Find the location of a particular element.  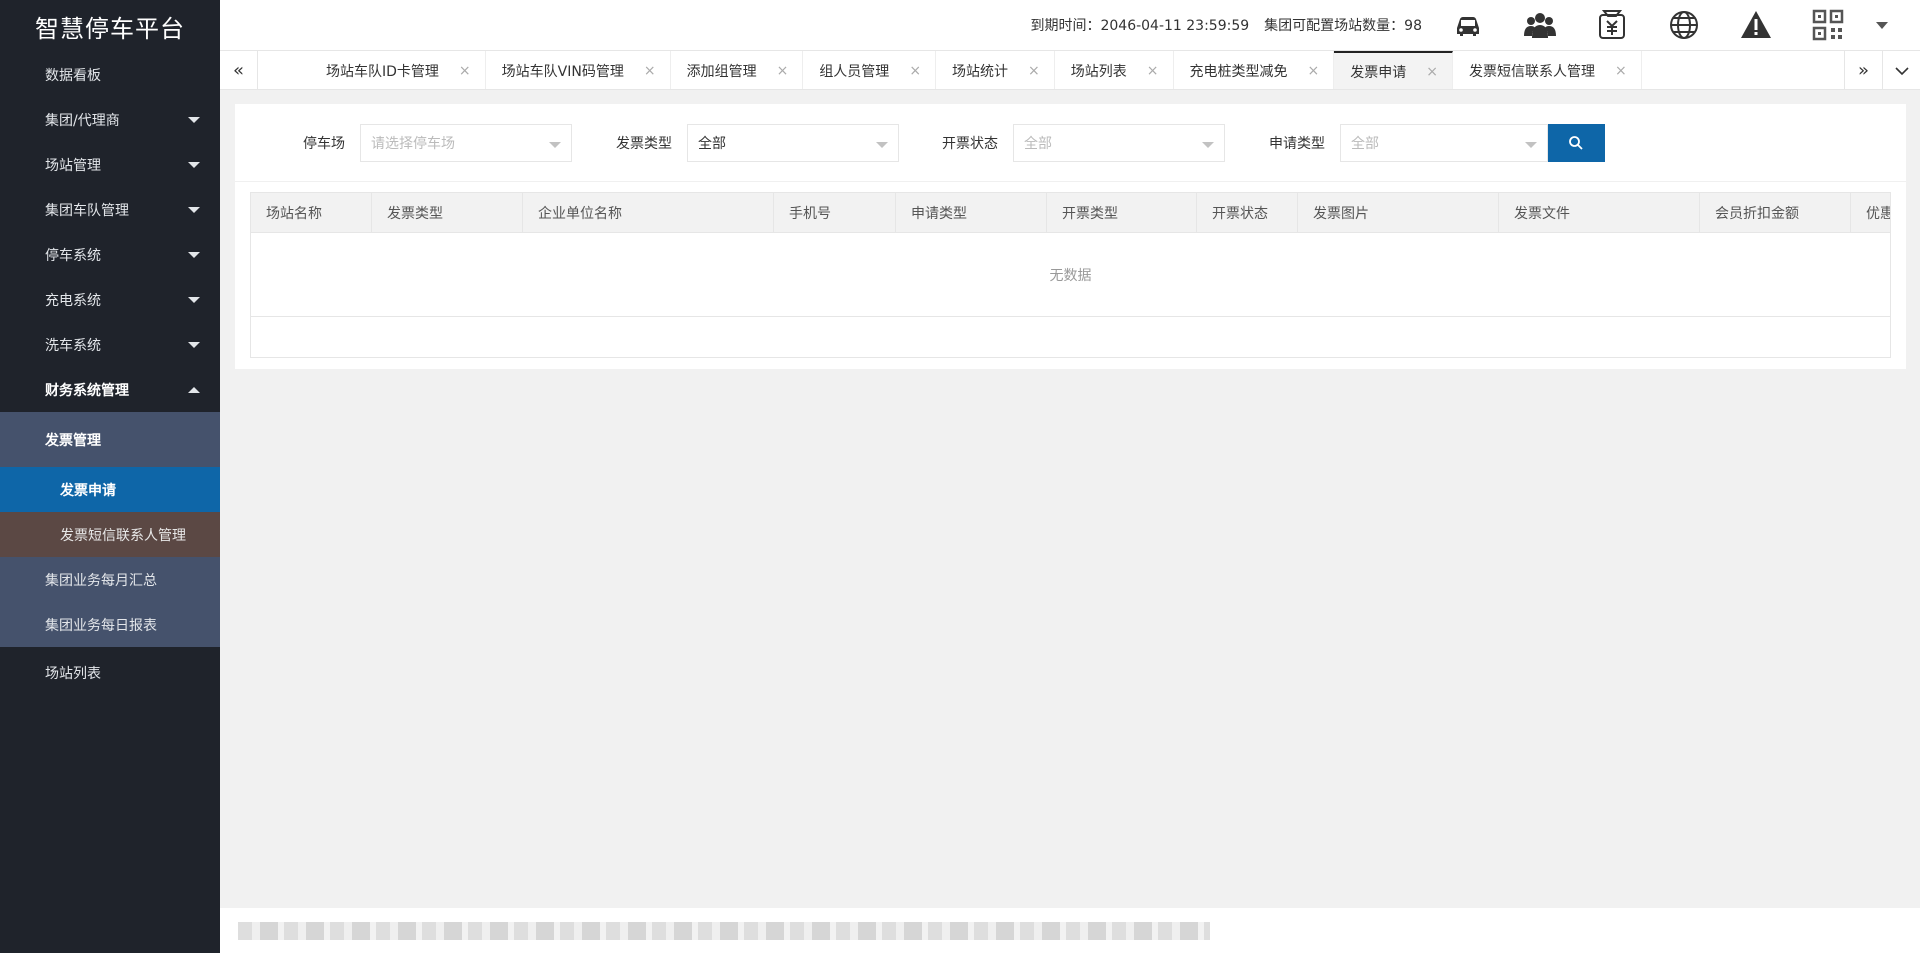

sidebar-item-station-list: 场站列表 is located at coordinates (110, 672).